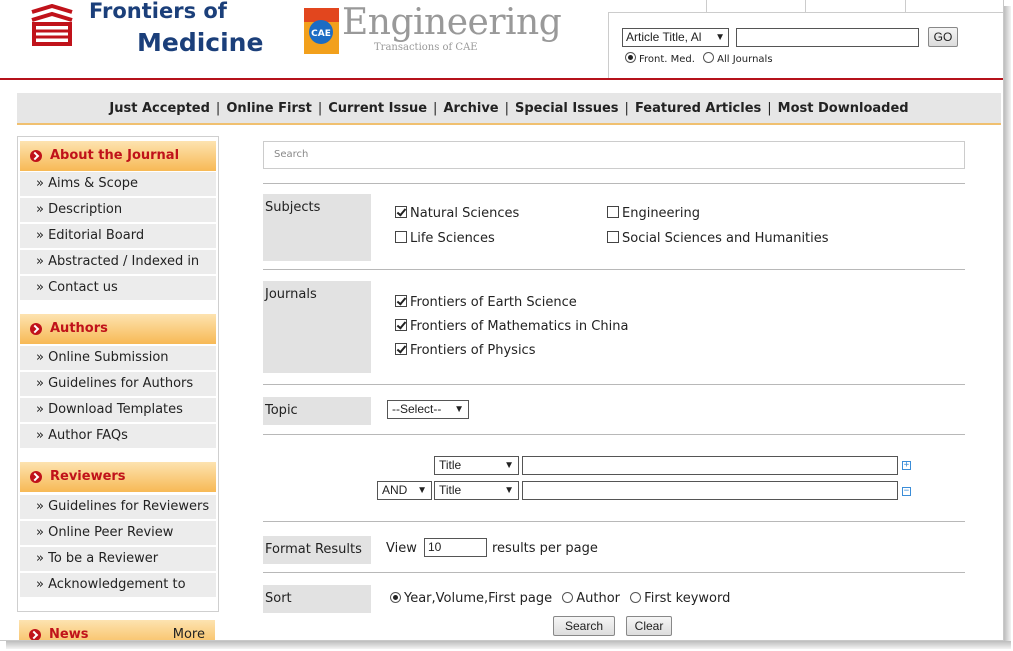  What do you see at coordinates (118, 477) in the screenshot?
I see `sidebar-header-reviewers: Reviewers` at bounding box center [118, 477].